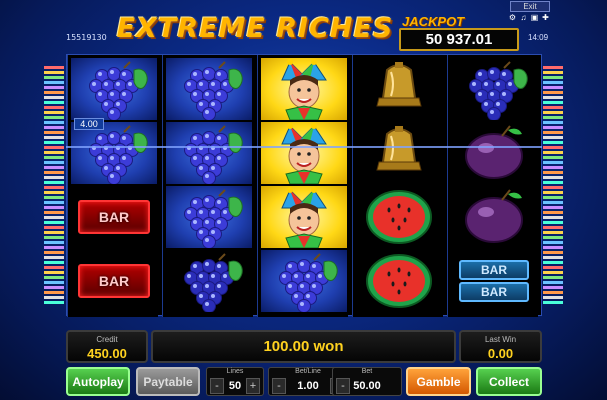 This screenshot has width=607, height=400. What do you see at coordinates (438, 381) in the screenshot?
I see `gamble-button: Gamble` at bounding box center [438, 381].